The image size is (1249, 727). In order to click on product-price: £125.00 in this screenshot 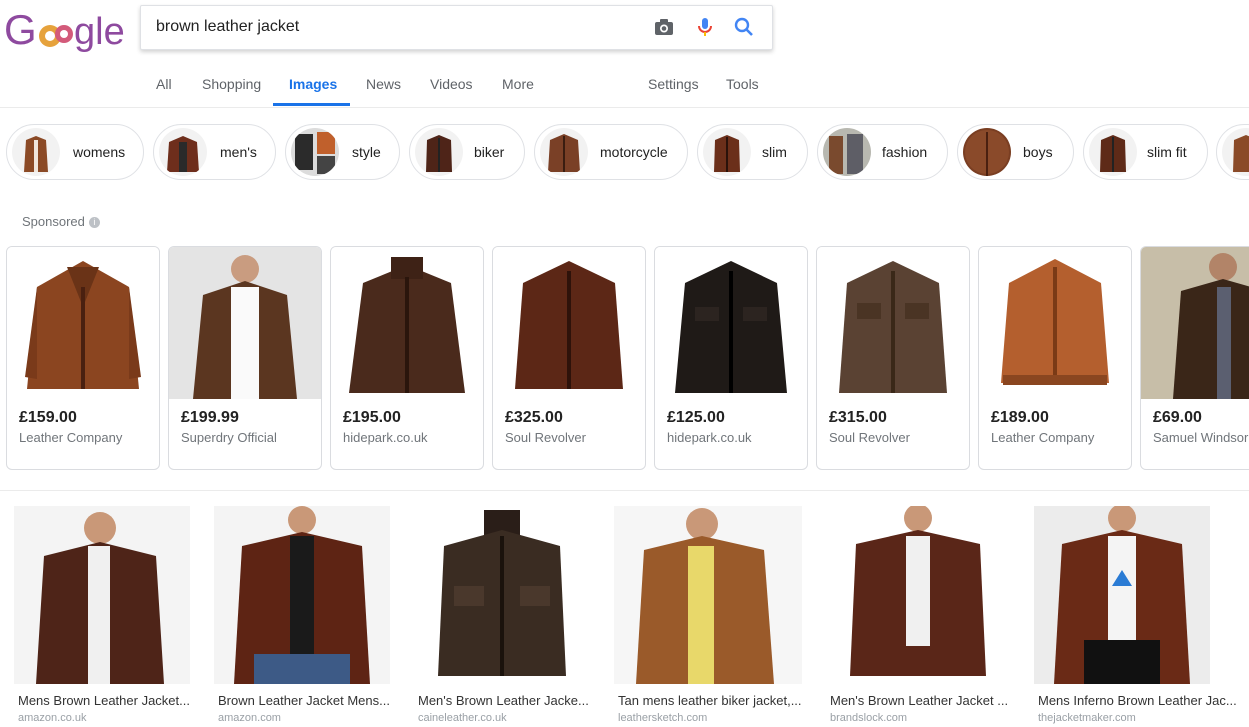, I will do `click(696, 417)`.